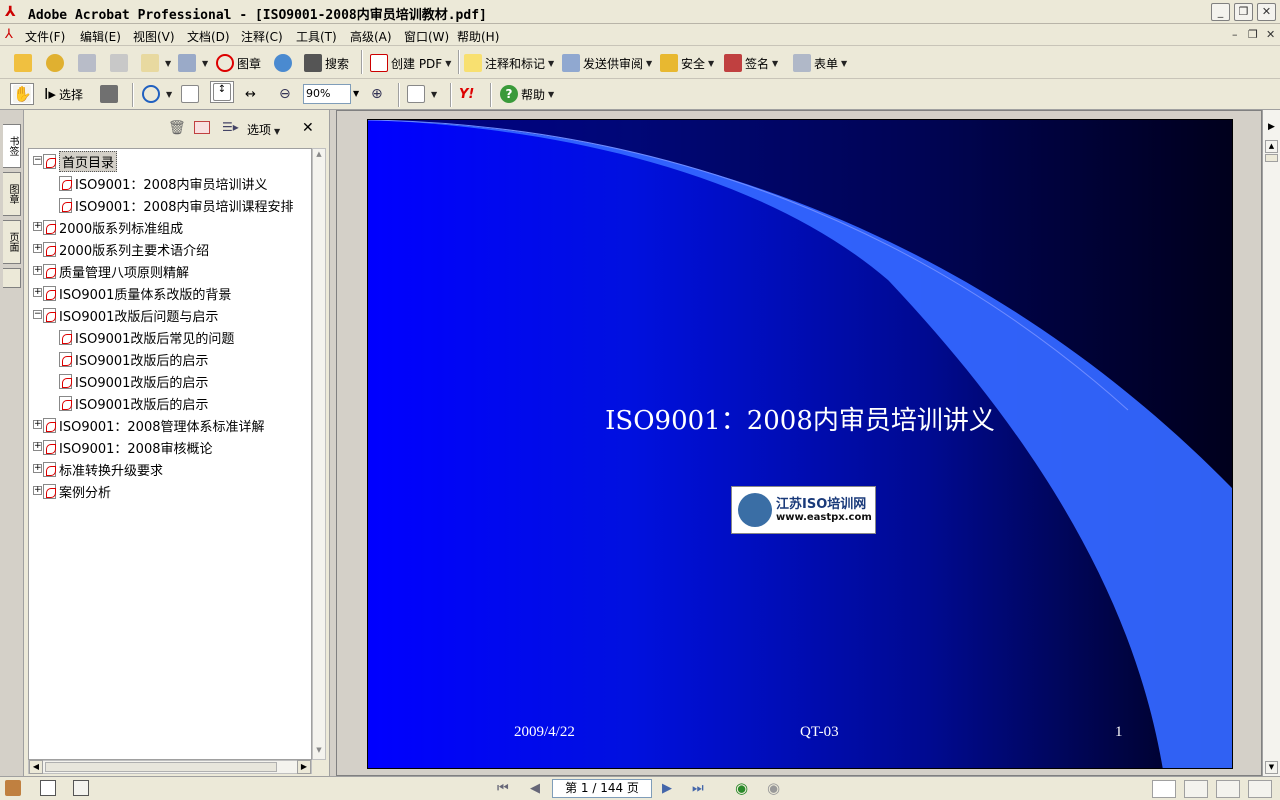 The width and height of the screenshot is (1280, 800). What do you see at coordinates (1228, 789) in the screenshot?
I see `facing-layout-button` at bounding box center [1228, 789].